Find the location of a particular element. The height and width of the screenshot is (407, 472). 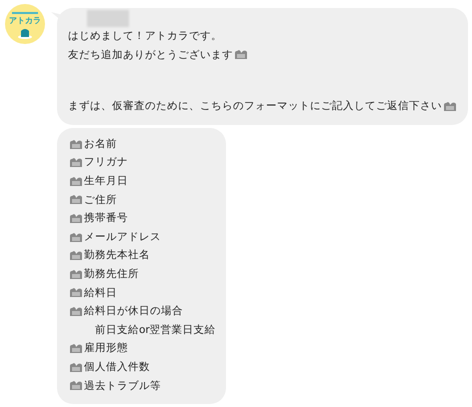

form-field-label: お名前 is located at coordinates (100, 144).